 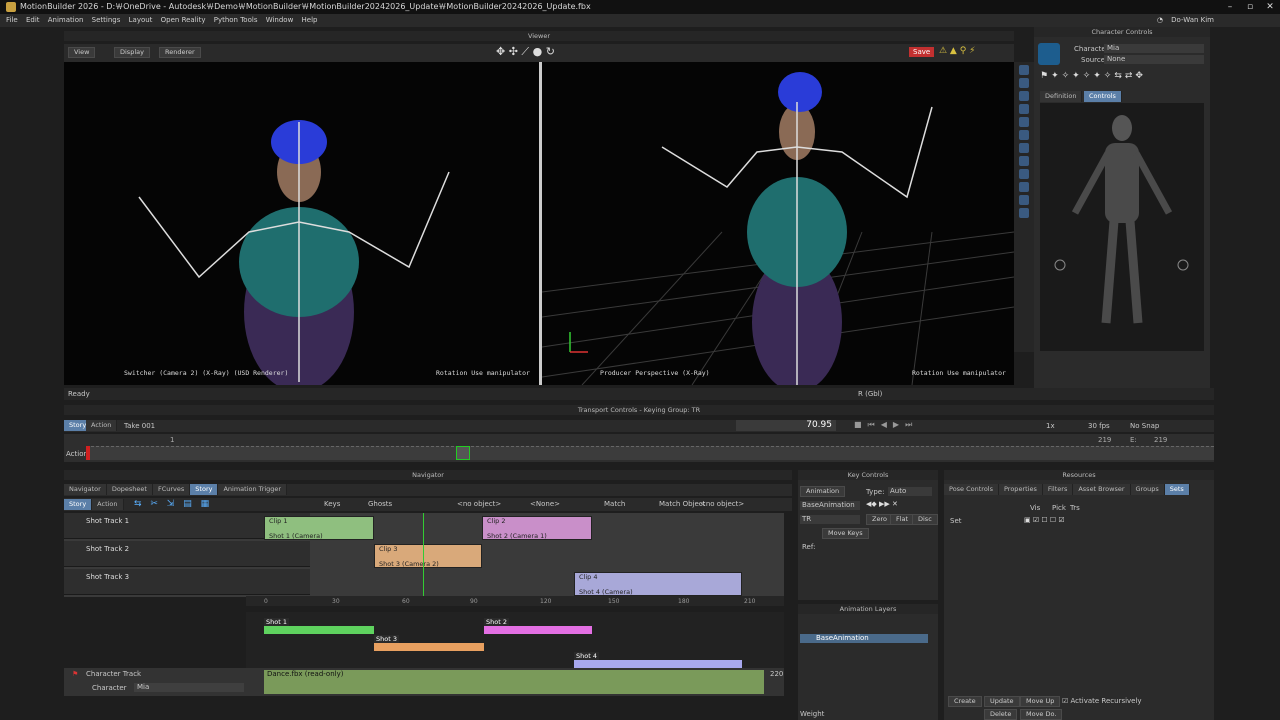 I want to click on activate-recursively-checkbox: ☑ Activate Recursively, so click(x=1102, y=701).